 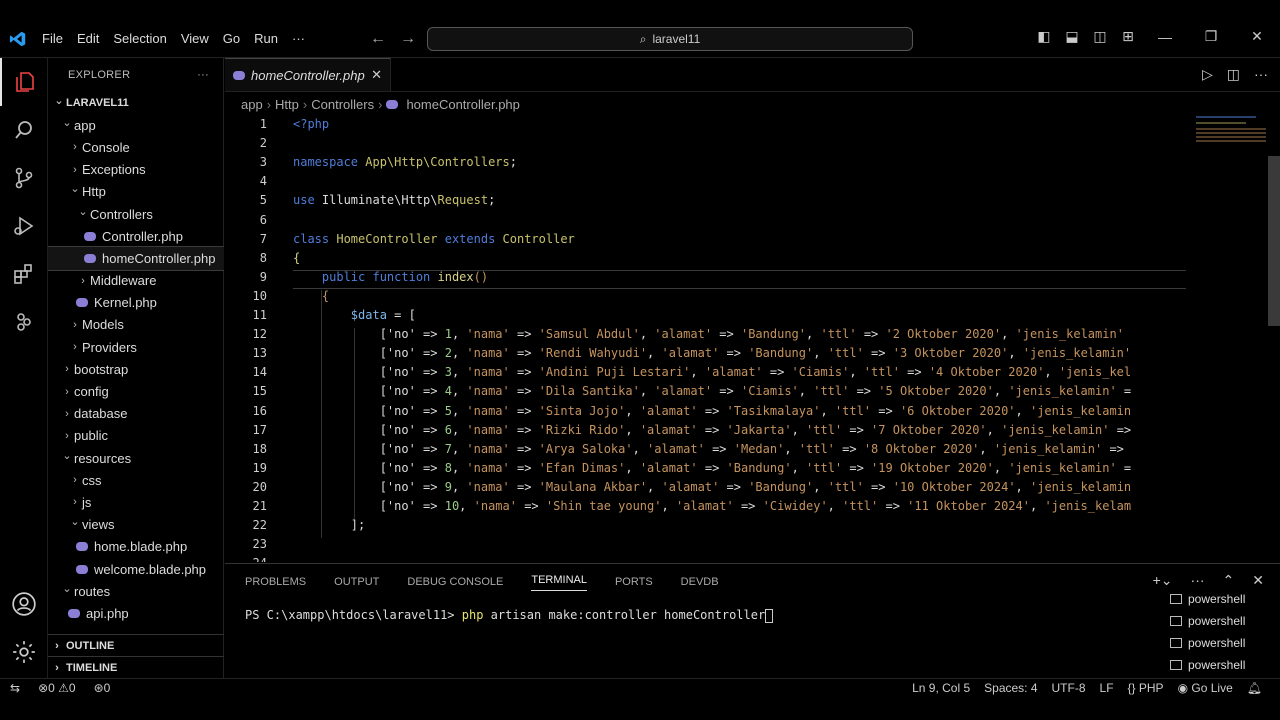 I want to click on tree-folder: › config, so click(x=136, y=391).